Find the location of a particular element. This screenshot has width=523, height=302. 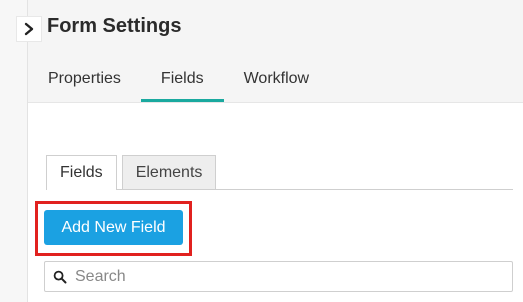

search-box is located at coordinates (278, 276).